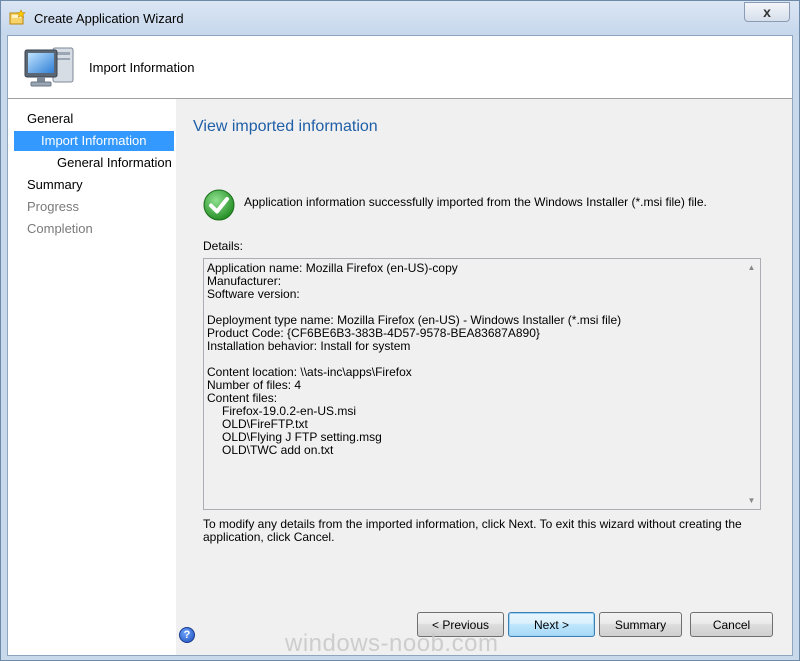 This screenshot has height=661, width=800. What do you see at coordinates (253, 294) in the screenshot?
I see `detail-line: Software version:` at bounding box center [253, 294].